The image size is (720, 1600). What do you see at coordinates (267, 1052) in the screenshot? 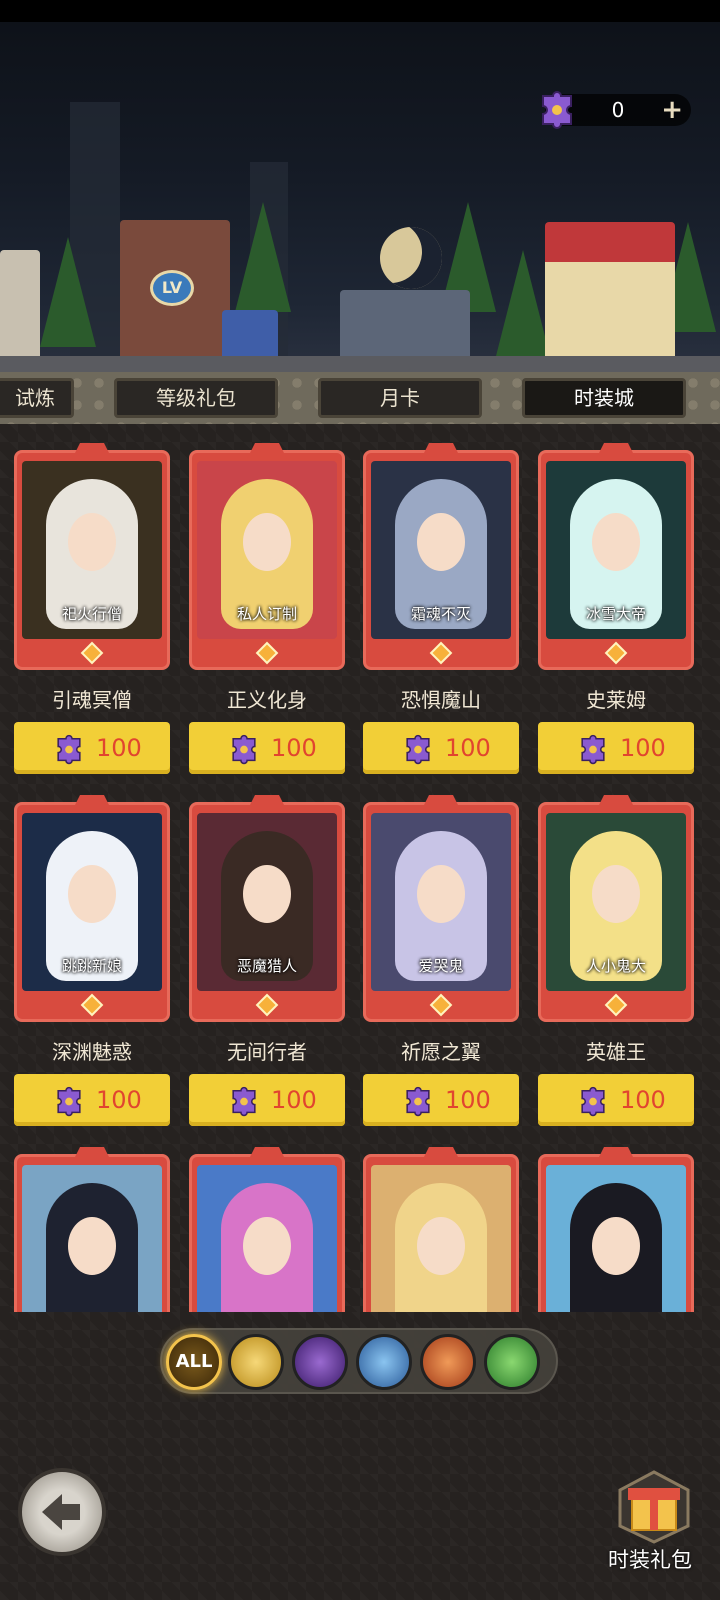
I see `hero-name: 无间行者` at bounding box center [267, 1052].